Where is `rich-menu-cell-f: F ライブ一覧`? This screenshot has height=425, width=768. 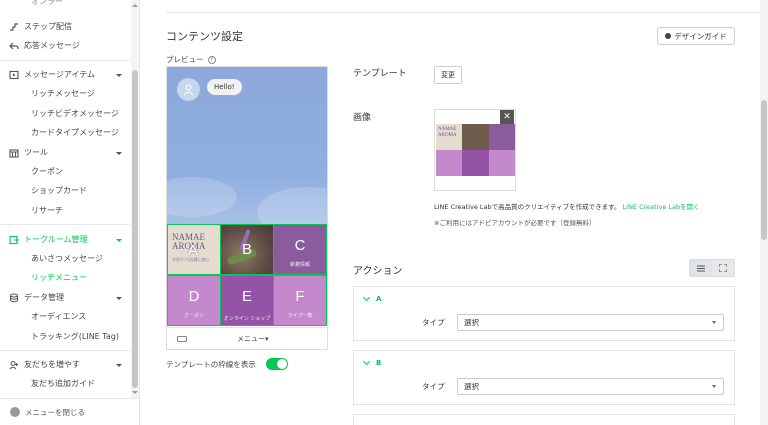 rich-menu-cell-f: F ライブ一覧 is located at coordinates (300, 300).